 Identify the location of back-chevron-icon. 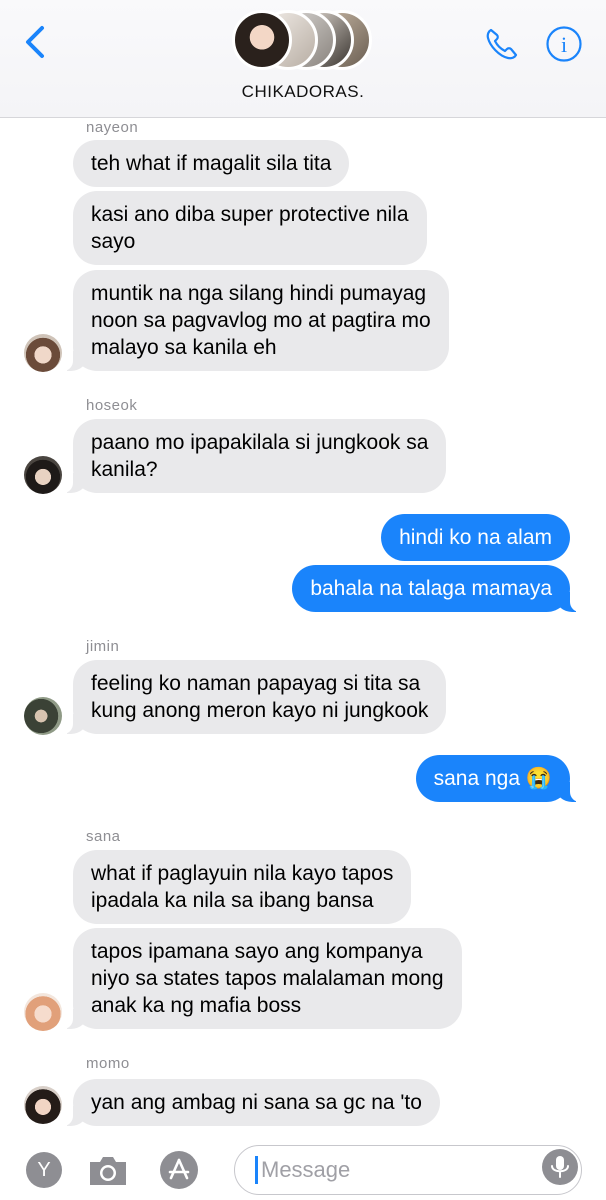
(36, 42).